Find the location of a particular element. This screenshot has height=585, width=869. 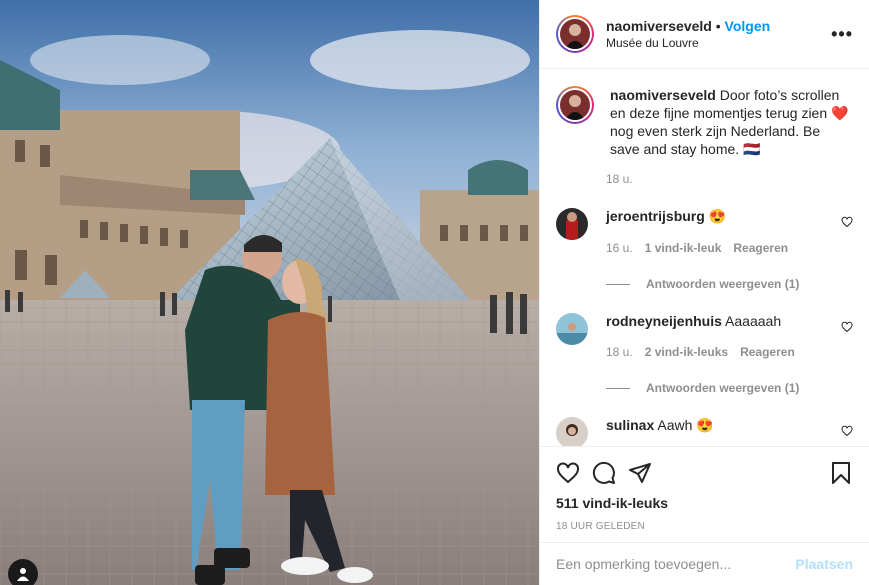

avatar is located at coordinates (575, 34).